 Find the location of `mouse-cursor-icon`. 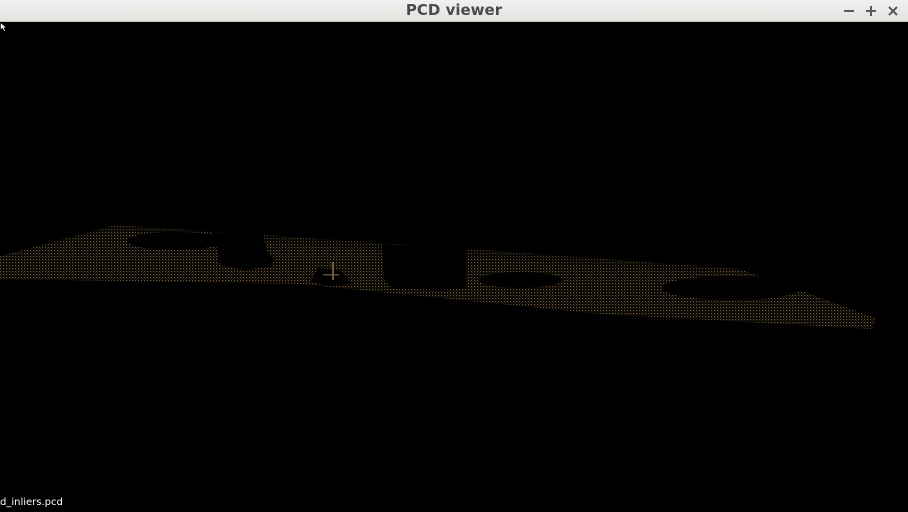

mouse-cursor-icon is located at coordinates (4, 27).